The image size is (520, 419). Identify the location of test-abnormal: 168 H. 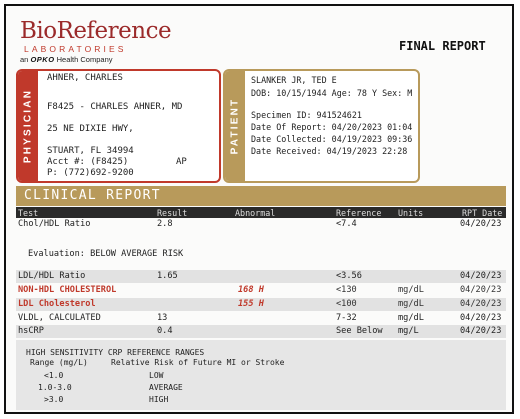
(251, 290).